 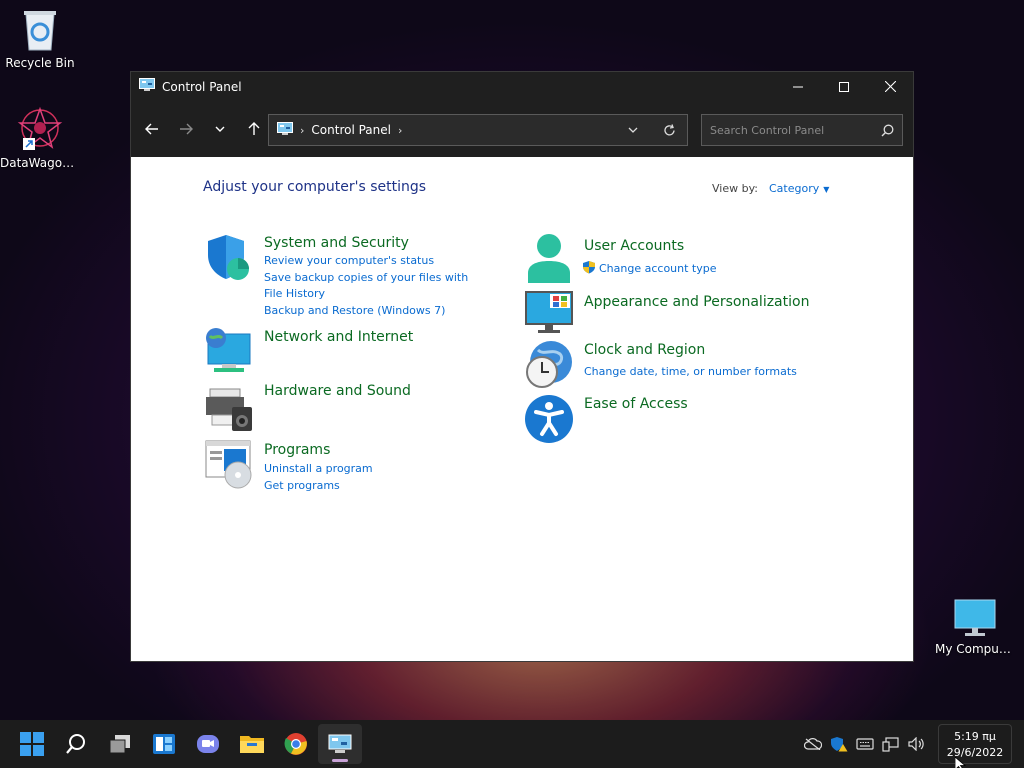 I want to click on arrow-left-icon, so click(x=151, y=129).